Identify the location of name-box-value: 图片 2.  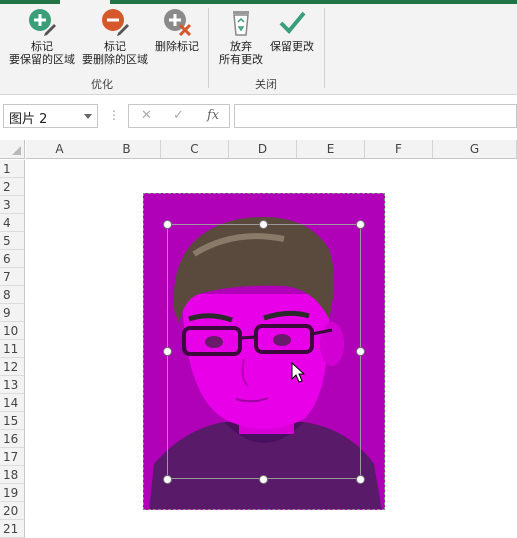
(28, 119).